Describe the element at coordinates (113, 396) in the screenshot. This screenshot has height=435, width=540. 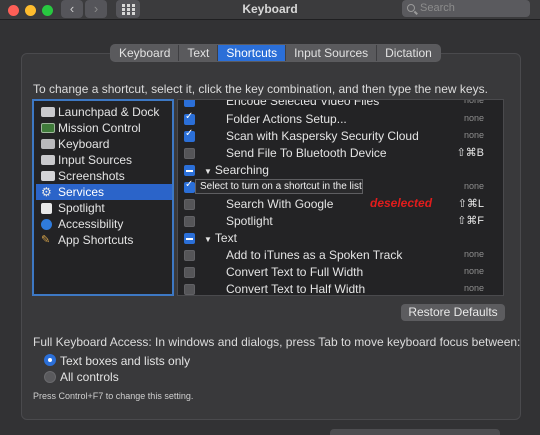
I see `hint-text: Press Control+F7 to change this setting.` at that location.